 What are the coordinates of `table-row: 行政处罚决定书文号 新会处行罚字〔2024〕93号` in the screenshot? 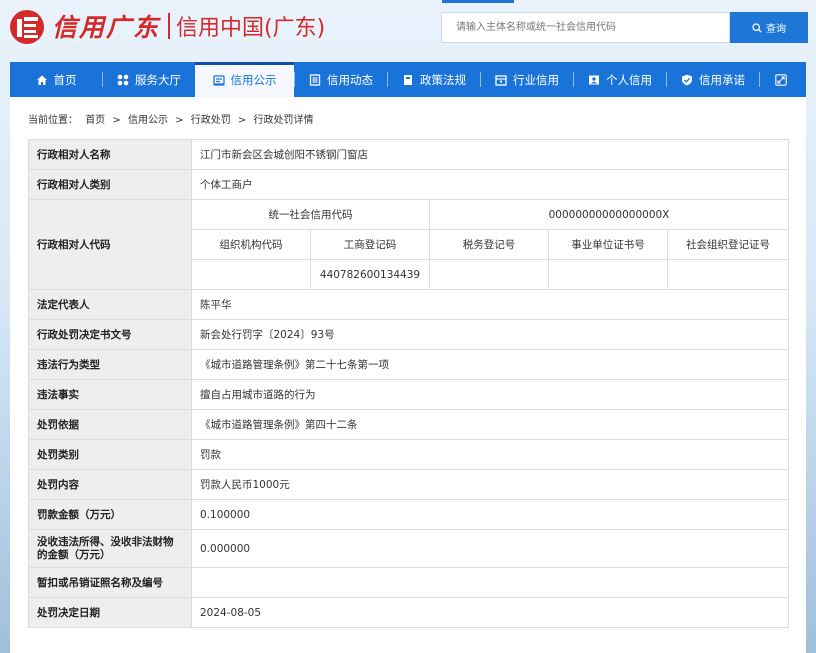 It's located at (408, 334).